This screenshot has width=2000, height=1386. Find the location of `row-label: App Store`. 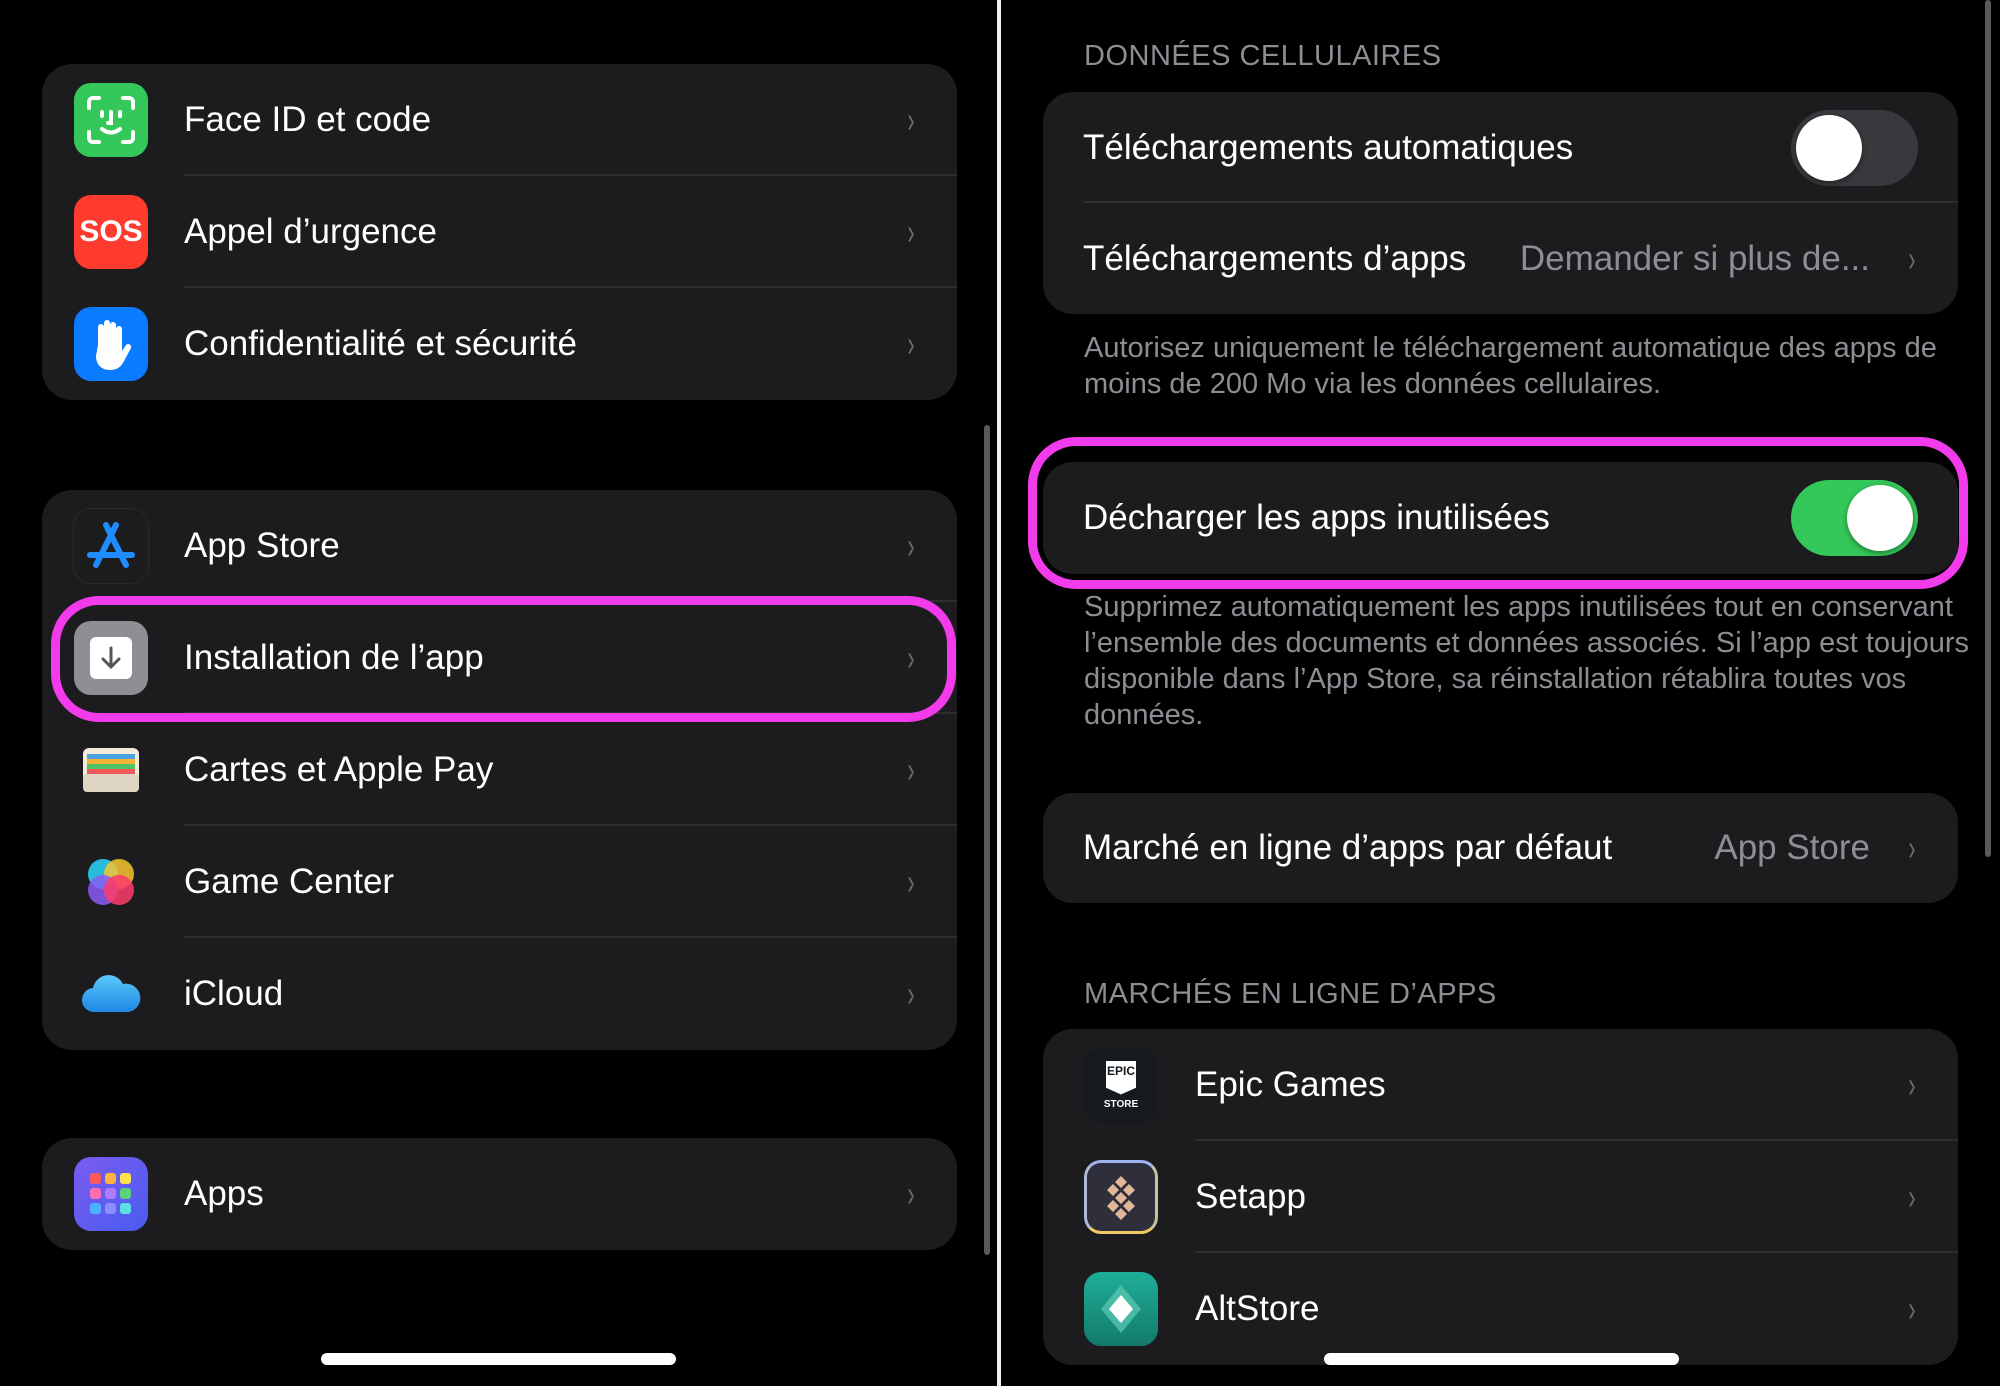

row-label: App Store is located at coordinates (262, 545).